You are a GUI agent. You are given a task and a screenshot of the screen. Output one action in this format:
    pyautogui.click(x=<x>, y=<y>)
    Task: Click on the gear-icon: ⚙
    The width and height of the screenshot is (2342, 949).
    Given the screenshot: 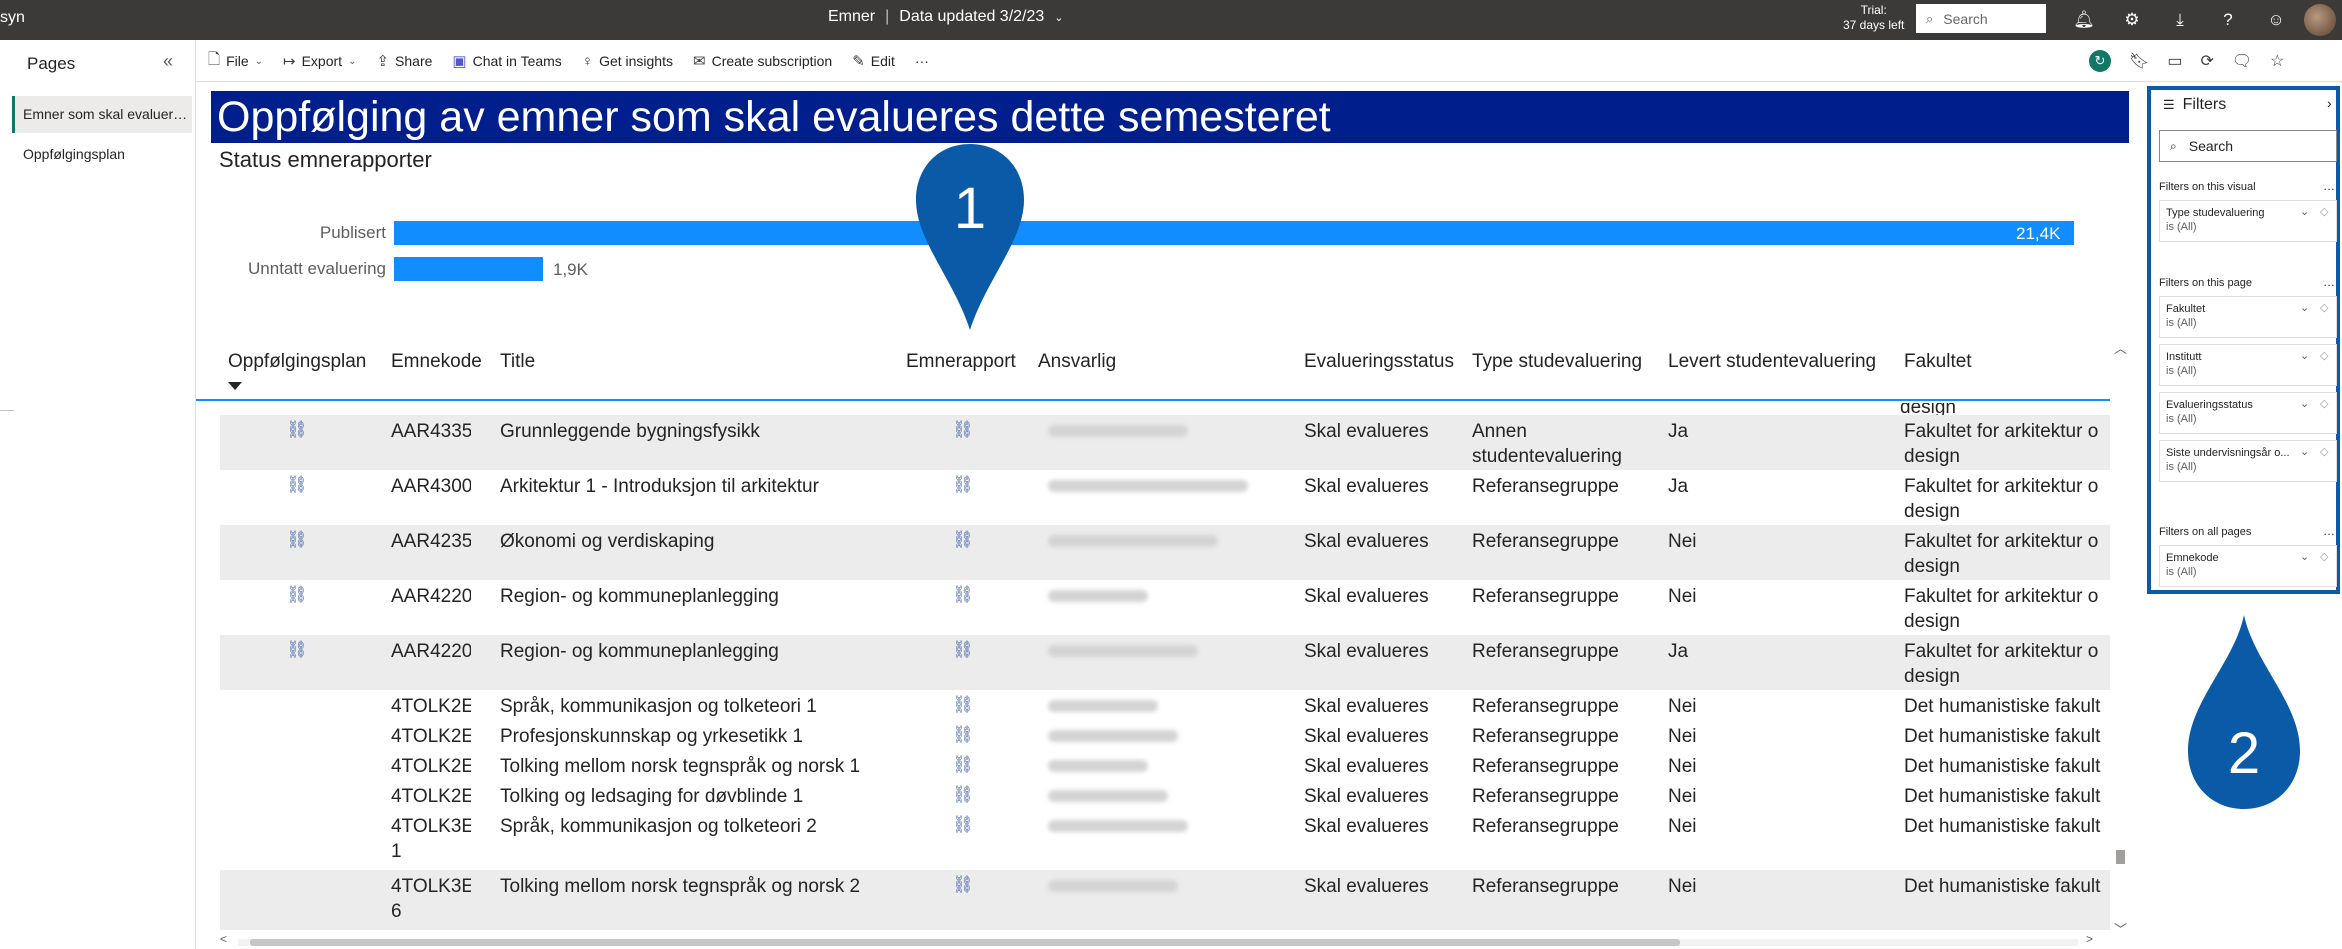 What is the action you would take?
    pyautogui.click(x=2132, y=20)
    